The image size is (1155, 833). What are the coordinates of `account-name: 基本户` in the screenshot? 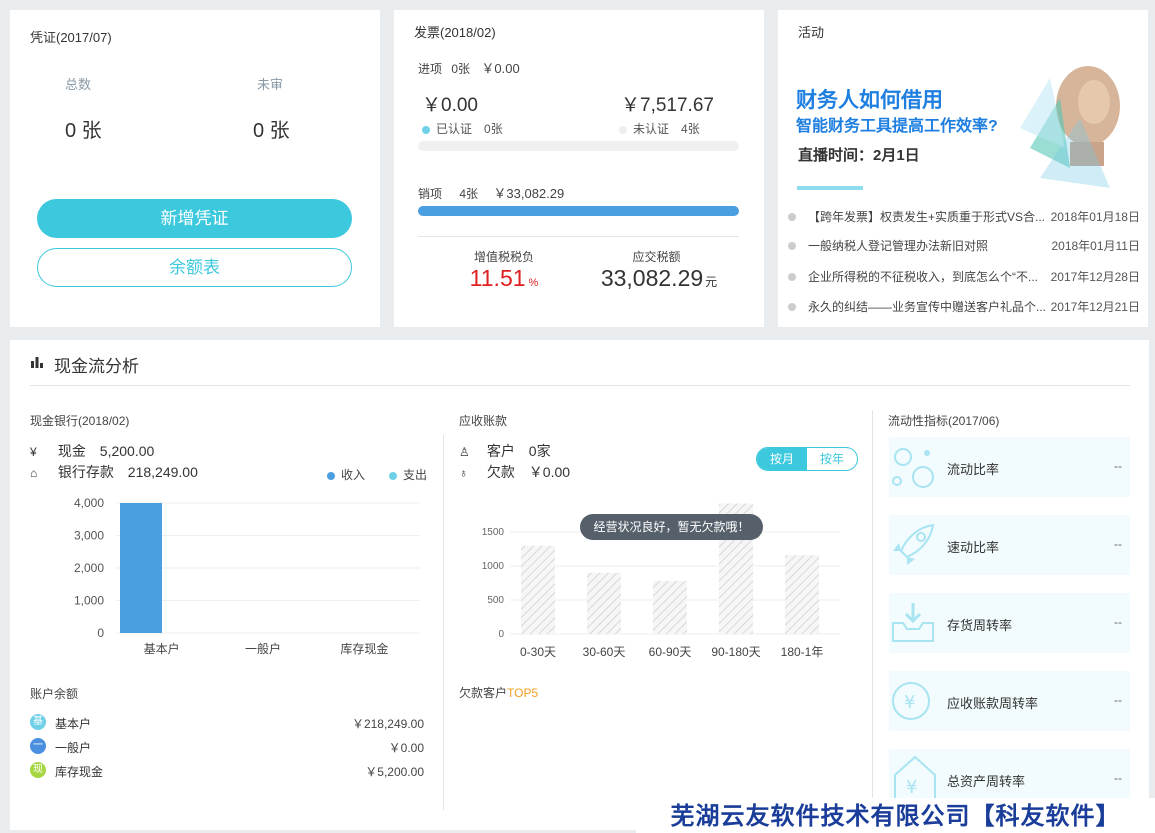 It's located at (73, 724).